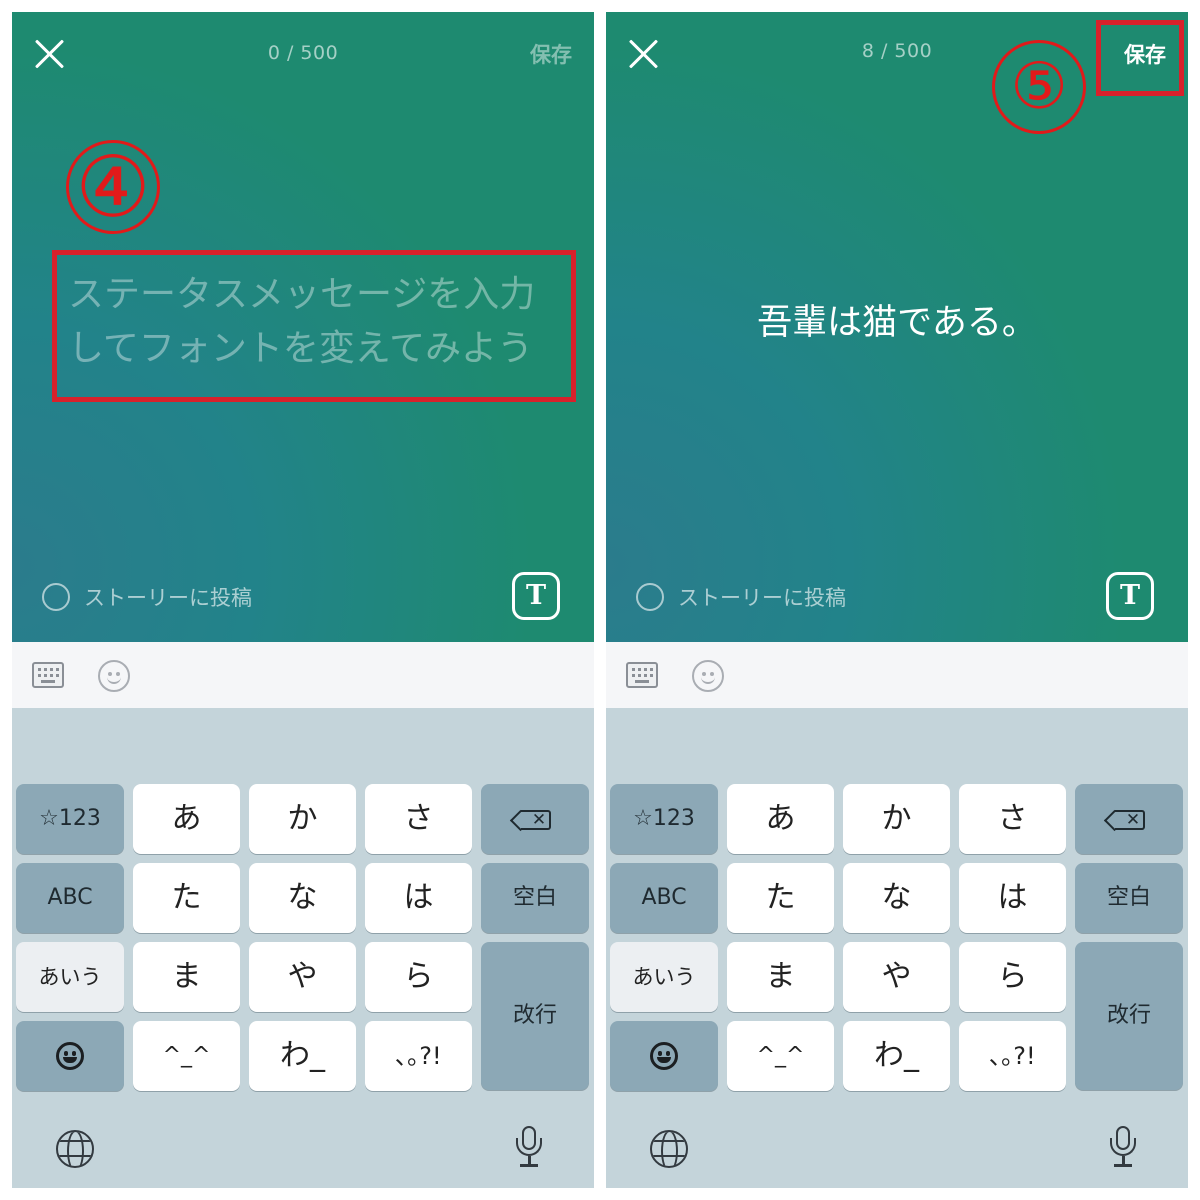  I want to click on step-number-badge: ④, so click(113, 187).